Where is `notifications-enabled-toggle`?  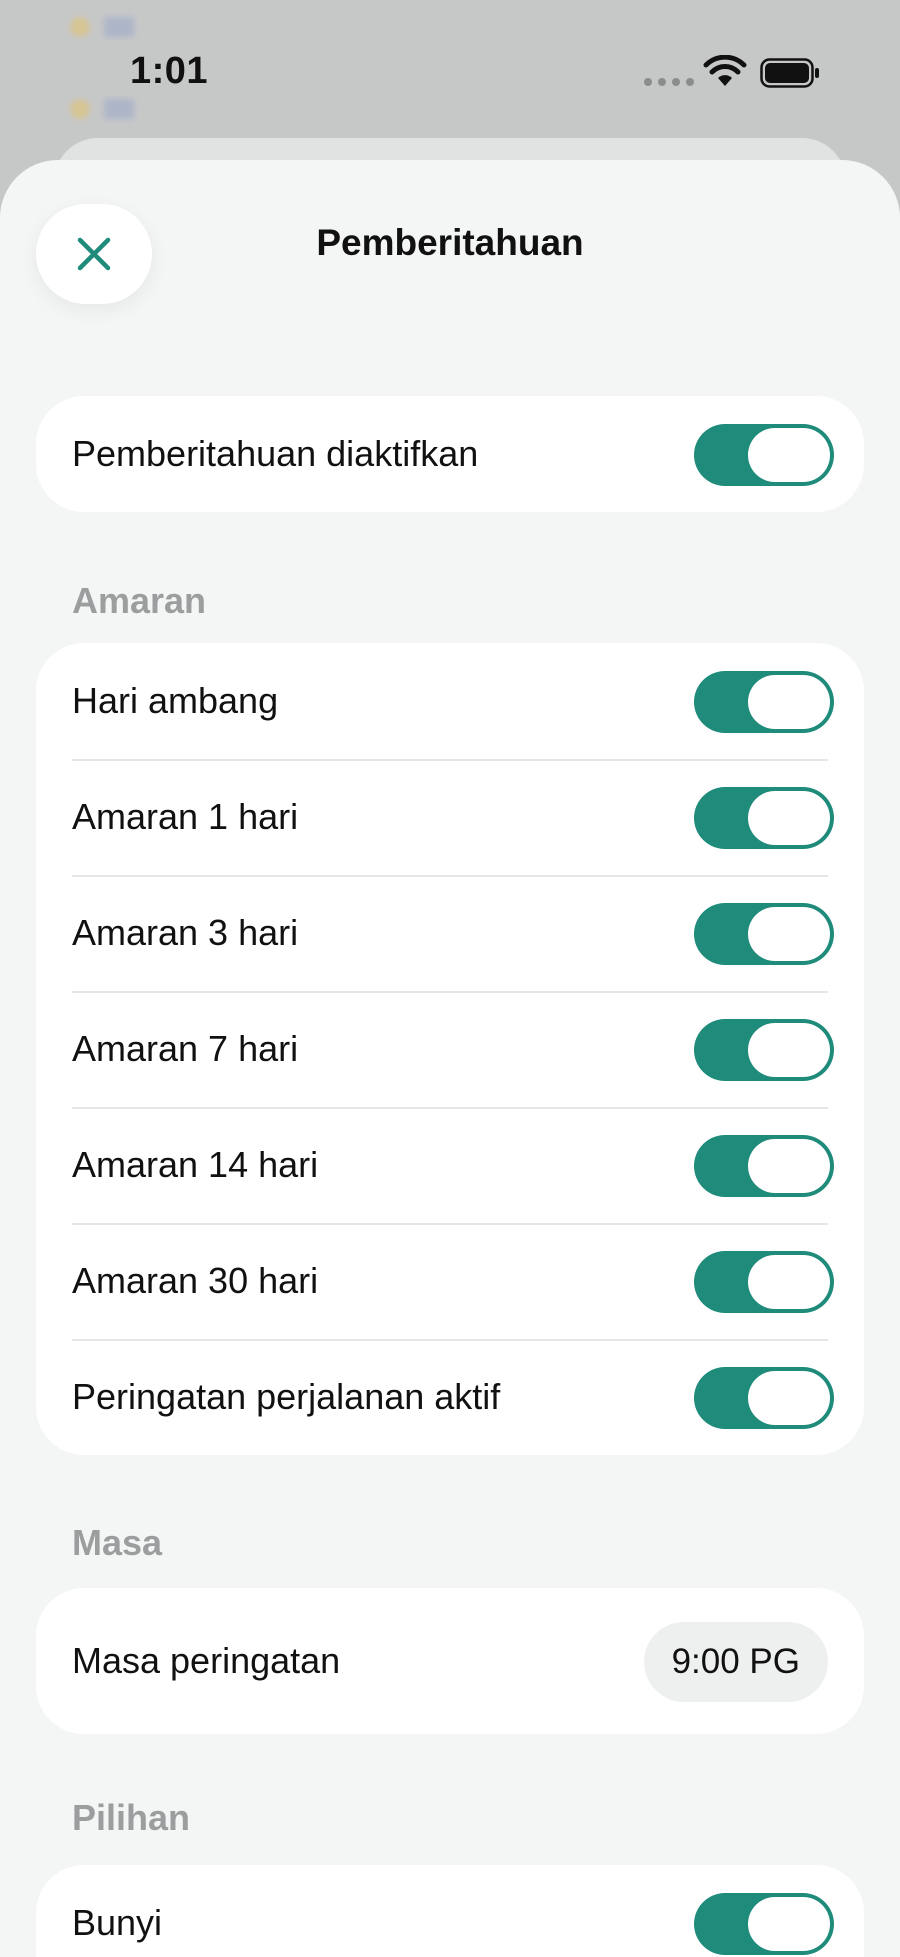 notifications-enabled-toggle is located at coordinates (764, 455).